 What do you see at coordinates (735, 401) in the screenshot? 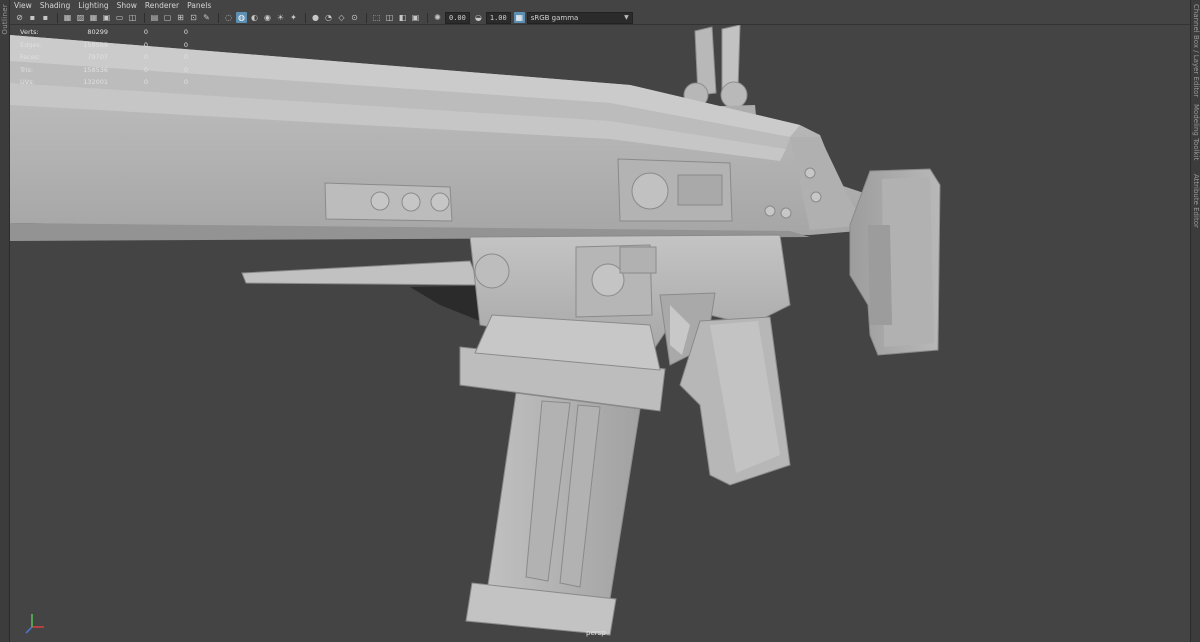
I see `pistol-grip` at bounding box center [735, 401].